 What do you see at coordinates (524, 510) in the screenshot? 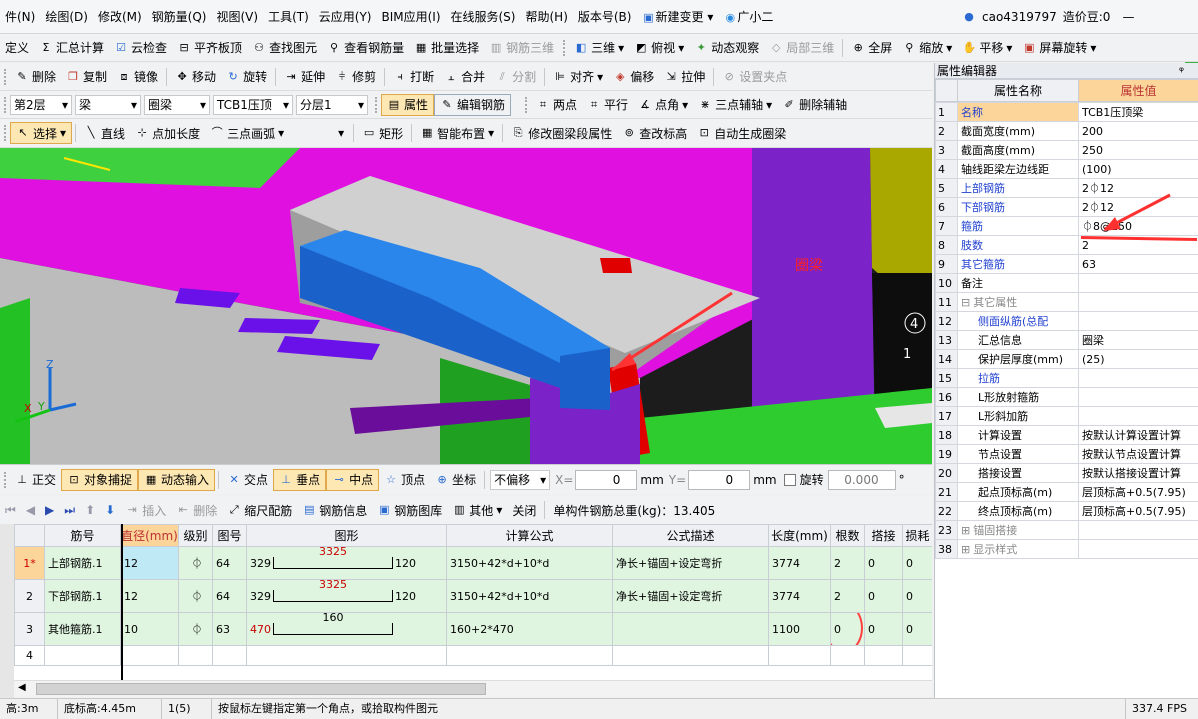
I see `close-grid-button: 关闭` at bounding box center [524, 510].